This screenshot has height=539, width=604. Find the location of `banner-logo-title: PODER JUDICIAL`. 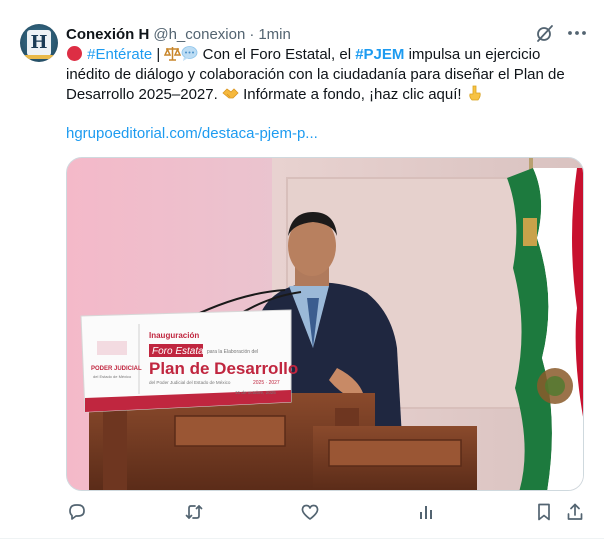

banner-logo-title: PODER JUDICIAL is located at coordinates (116, 369).